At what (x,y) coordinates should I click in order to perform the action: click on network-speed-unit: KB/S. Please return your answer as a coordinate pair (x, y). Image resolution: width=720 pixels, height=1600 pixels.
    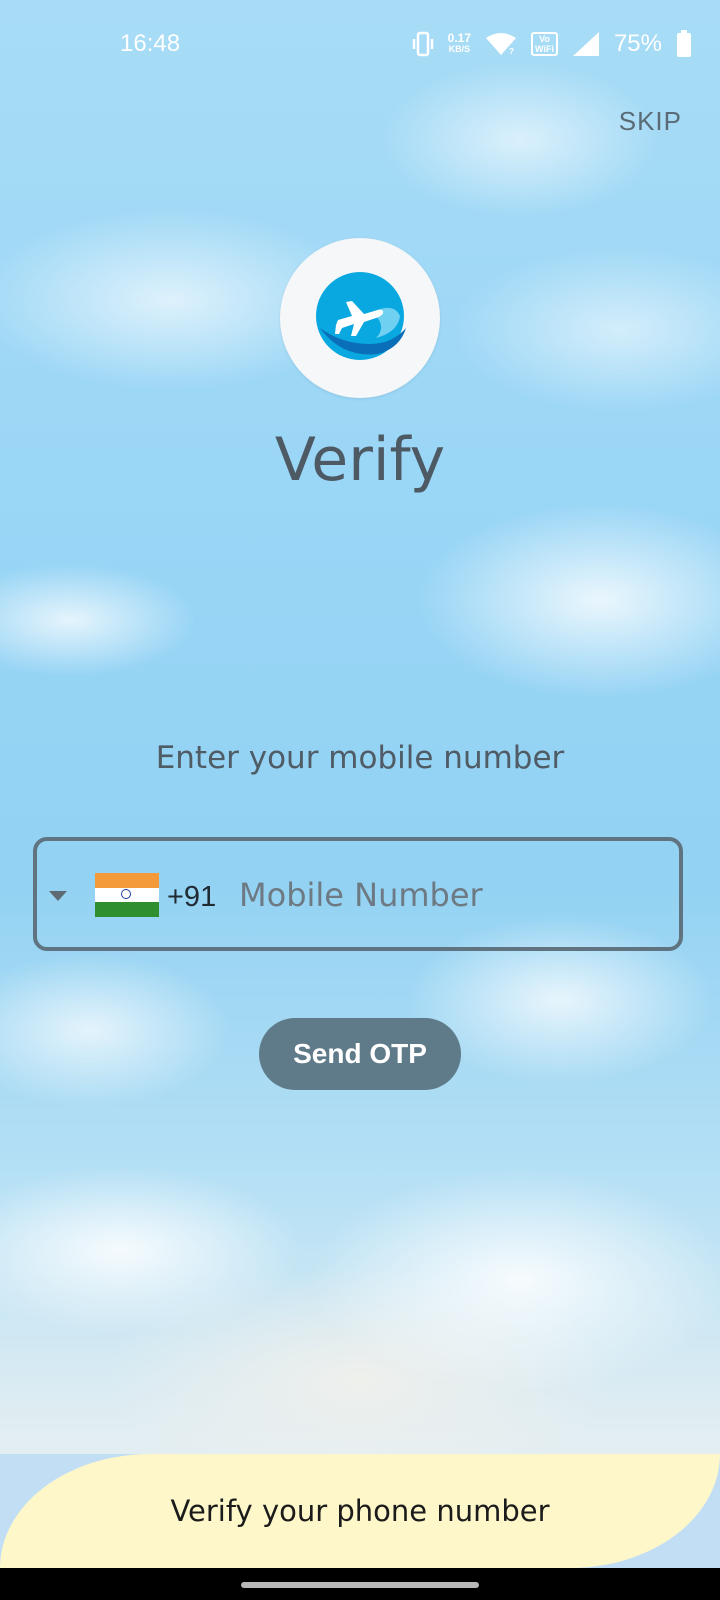
    Looking at the image, I should click on (459, 49).